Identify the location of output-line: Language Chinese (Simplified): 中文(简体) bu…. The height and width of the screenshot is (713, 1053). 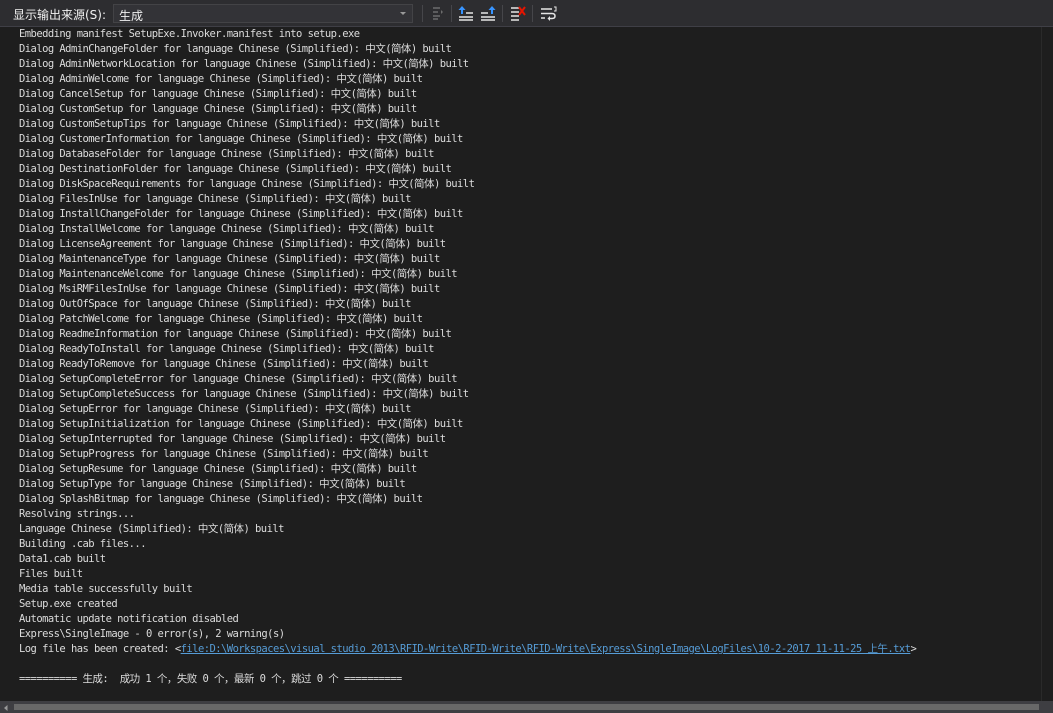
(151, 529).